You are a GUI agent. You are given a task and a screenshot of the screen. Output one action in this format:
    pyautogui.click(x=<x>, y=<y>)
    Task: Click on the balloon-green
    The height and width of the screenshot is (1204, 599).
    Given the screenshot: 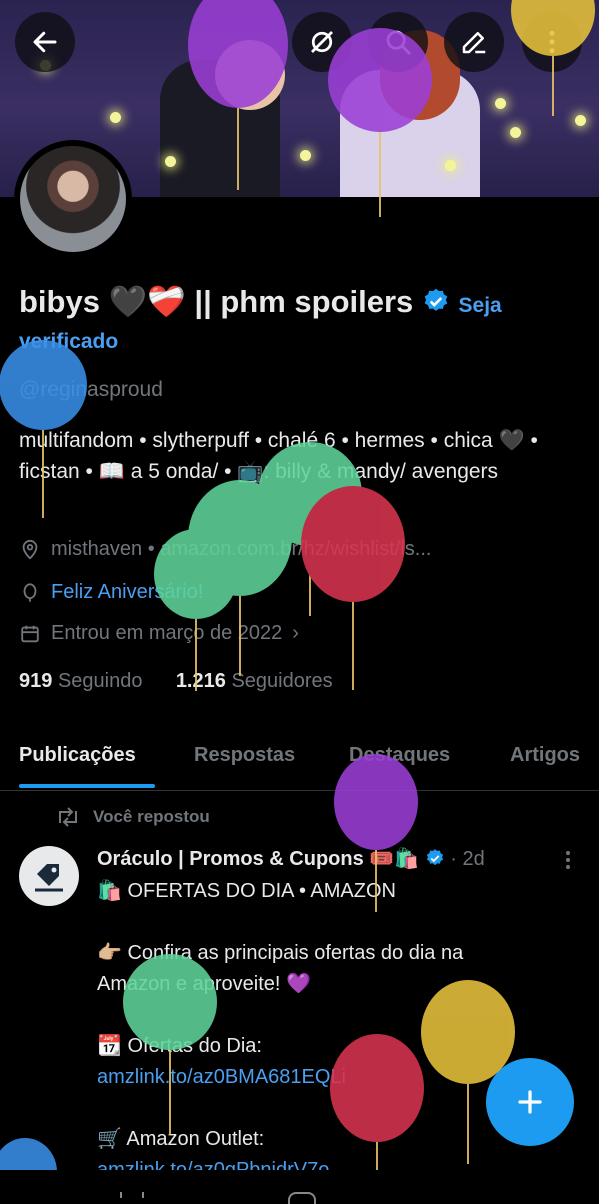 What is the action you would take?
    pyautogui.click(x=240, y=578)
    